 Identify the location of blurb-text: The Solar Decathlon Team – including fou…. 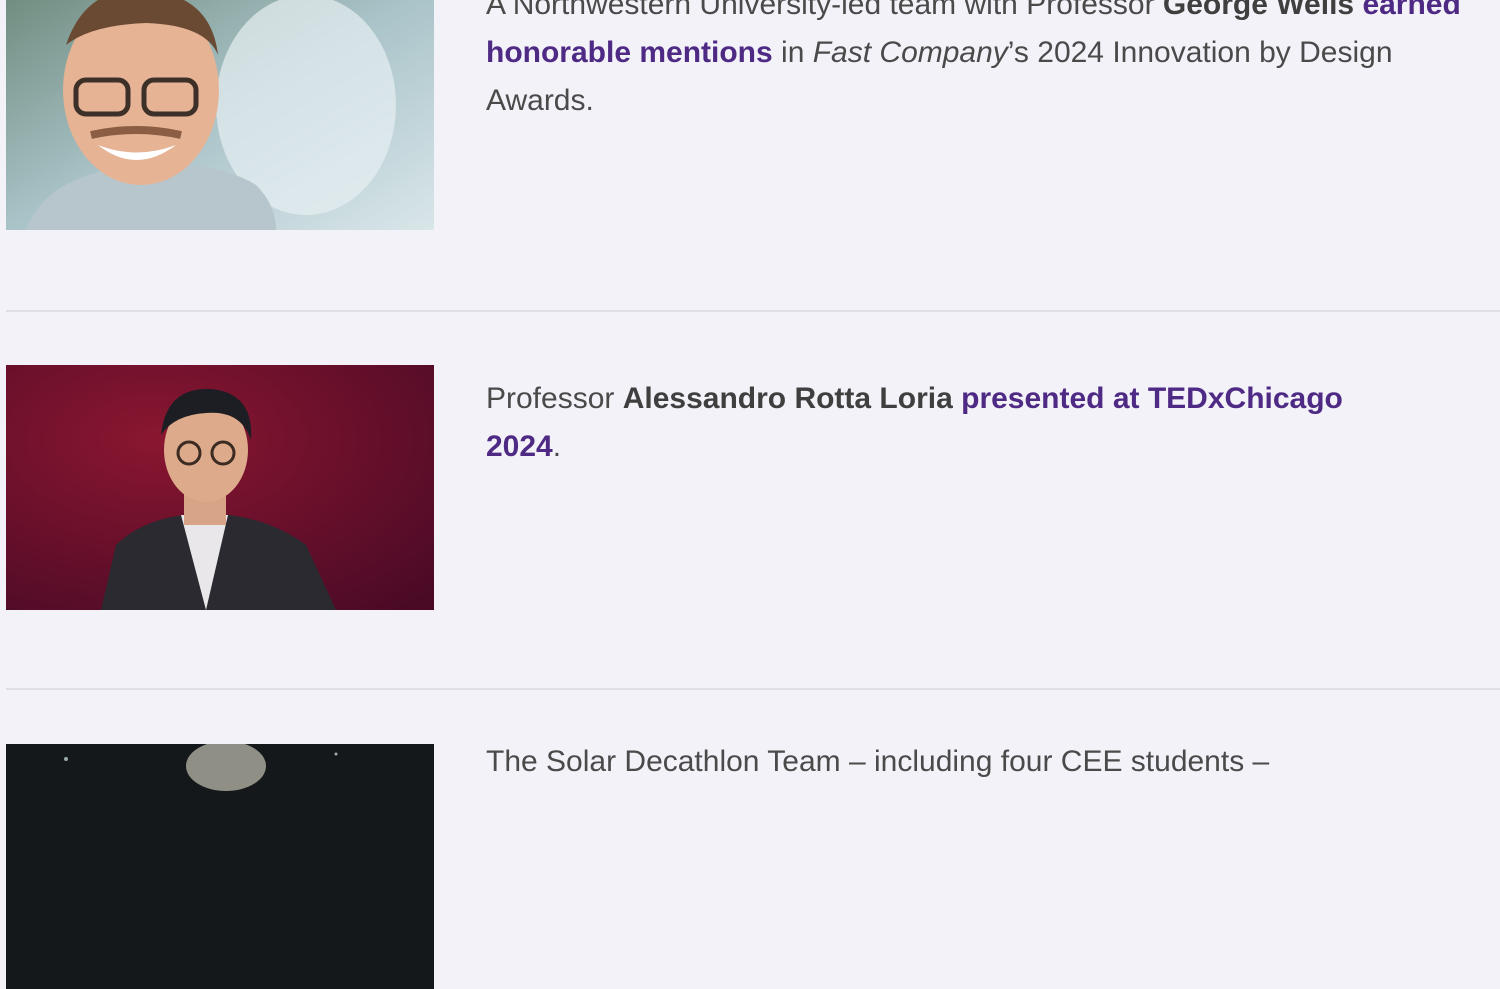
(878, 761).